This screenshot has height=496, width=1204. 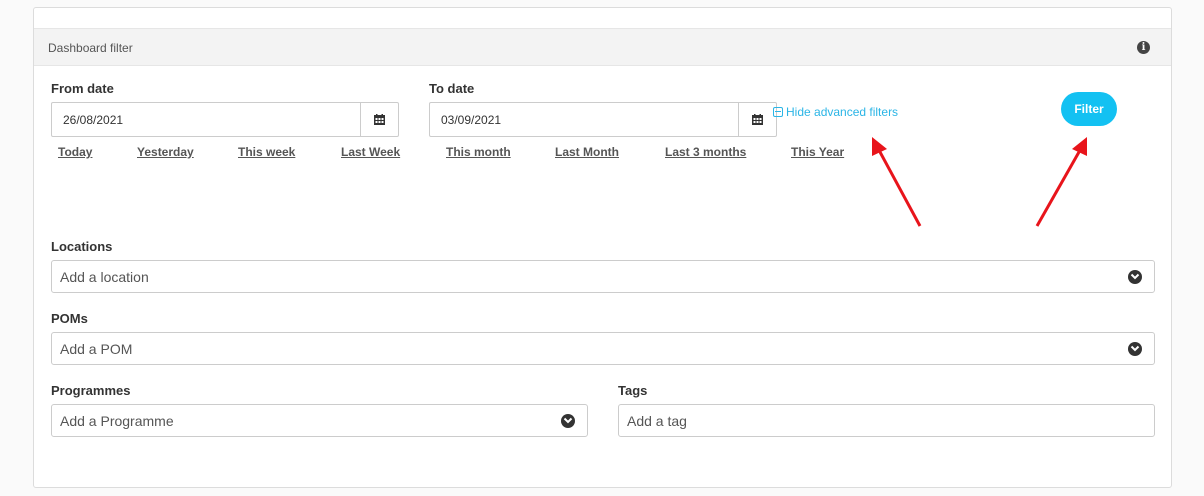 What do you see at coordinates (1061, 182) in the screenshot?
I see `arrow-to-filter-button` at bounding box center [1061, 182].